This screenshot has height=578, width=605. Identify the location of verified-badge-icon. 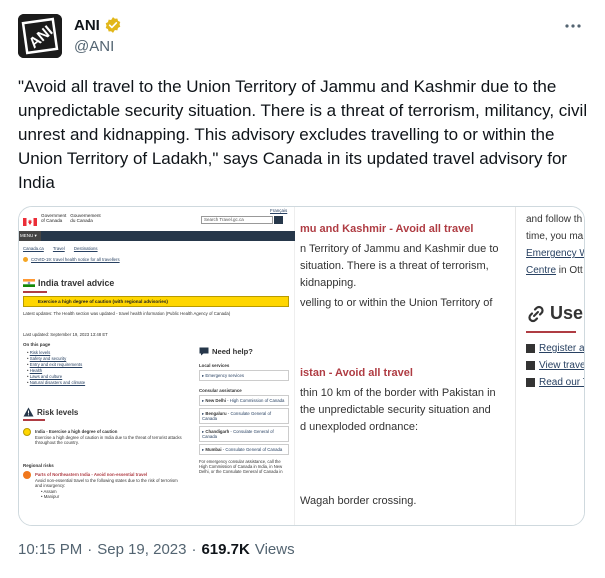
(113, 25).